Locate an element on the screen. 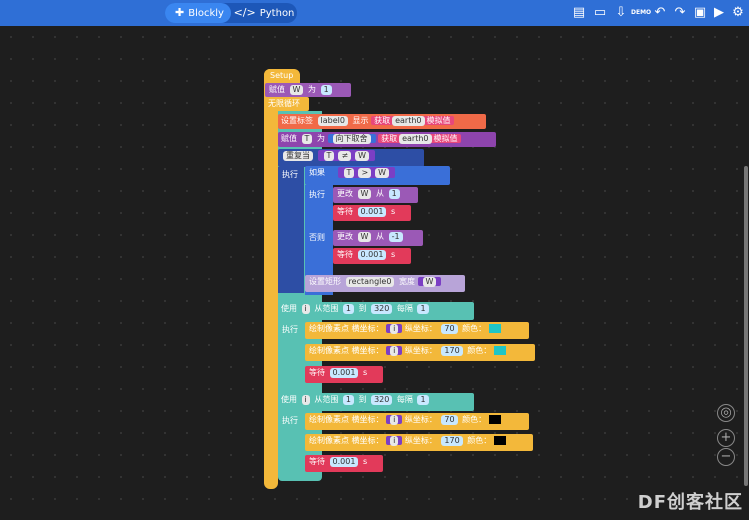  wait3-val: 0.001 is located at coordinates (344, 373).